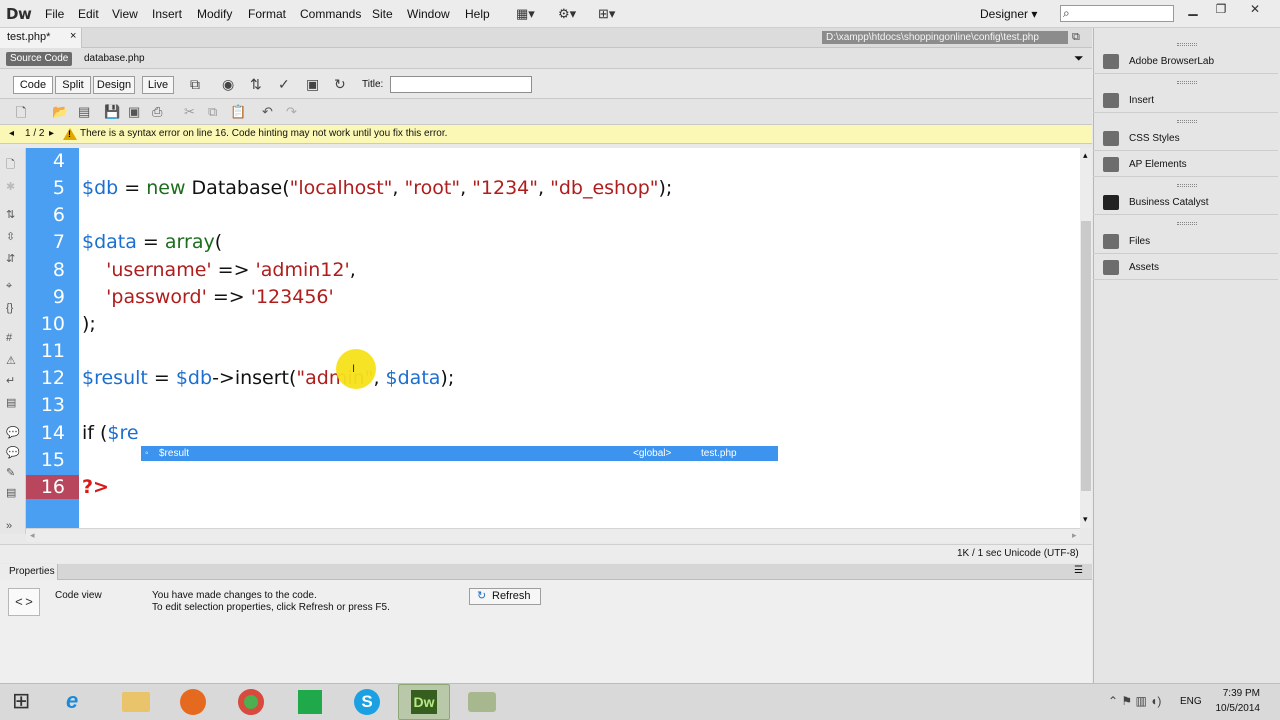 The width and height of the screenshot is (1280, 720). Describe the element at coordinates (11, 402) in the screenshot. I see `syntax-coloring-icon: ▤` at that location.